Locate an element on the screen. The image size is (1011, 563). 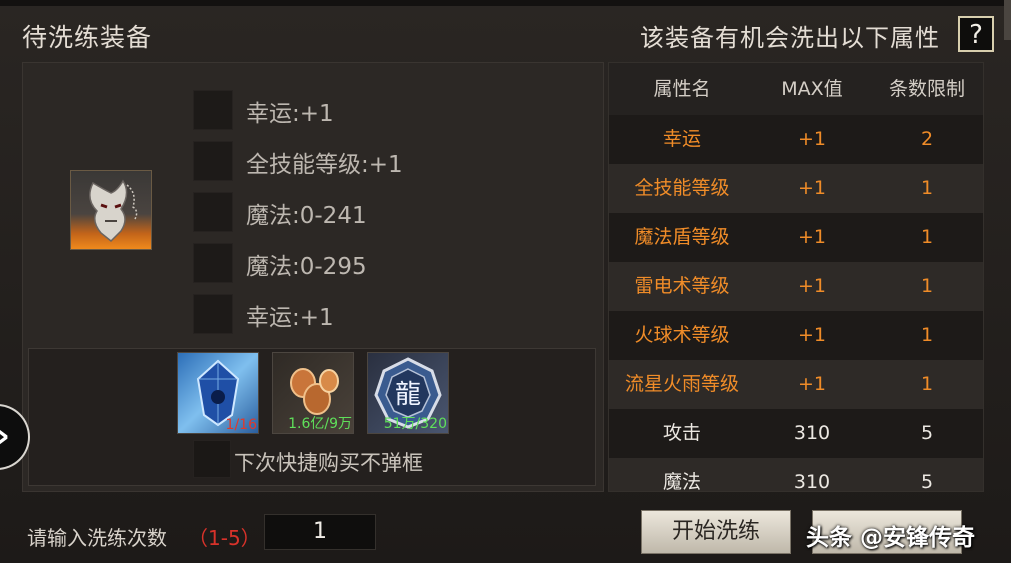
material-count: 1/16 is located at coordinates (241, 425).